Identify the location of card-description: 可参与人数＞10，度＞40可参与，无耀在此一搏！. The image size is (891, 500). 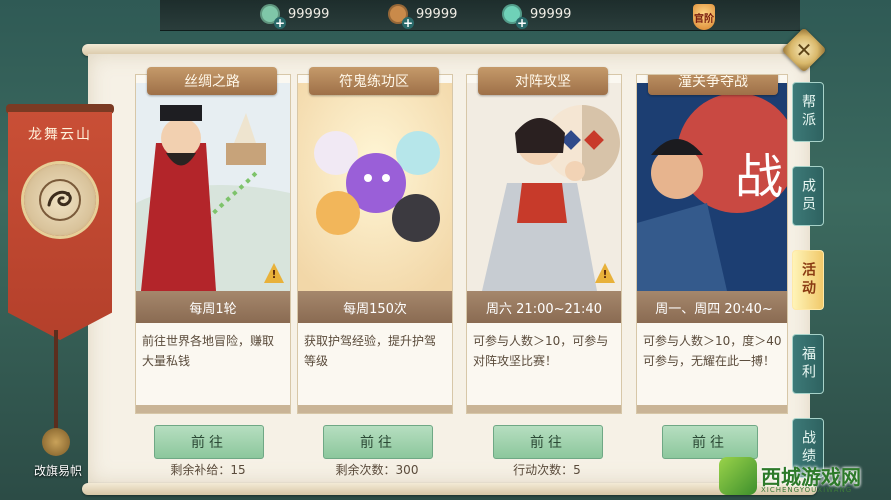
(712, 351).